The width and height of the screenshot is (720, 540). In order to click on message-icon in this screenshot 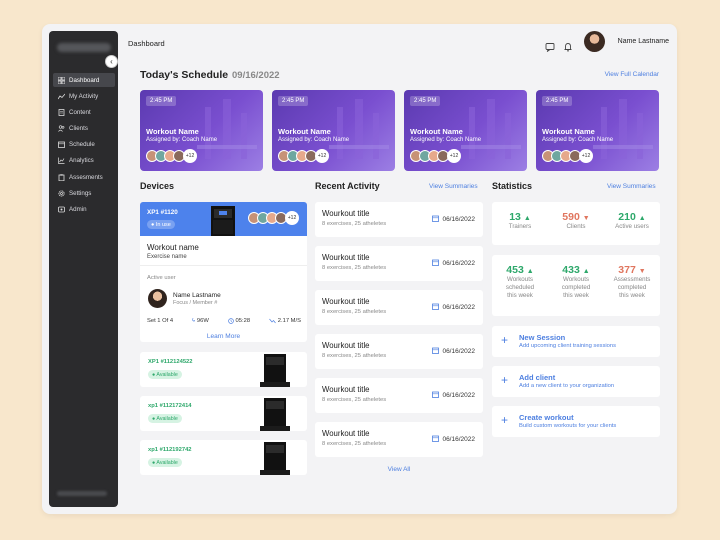, I will do `click(550, 48)`.